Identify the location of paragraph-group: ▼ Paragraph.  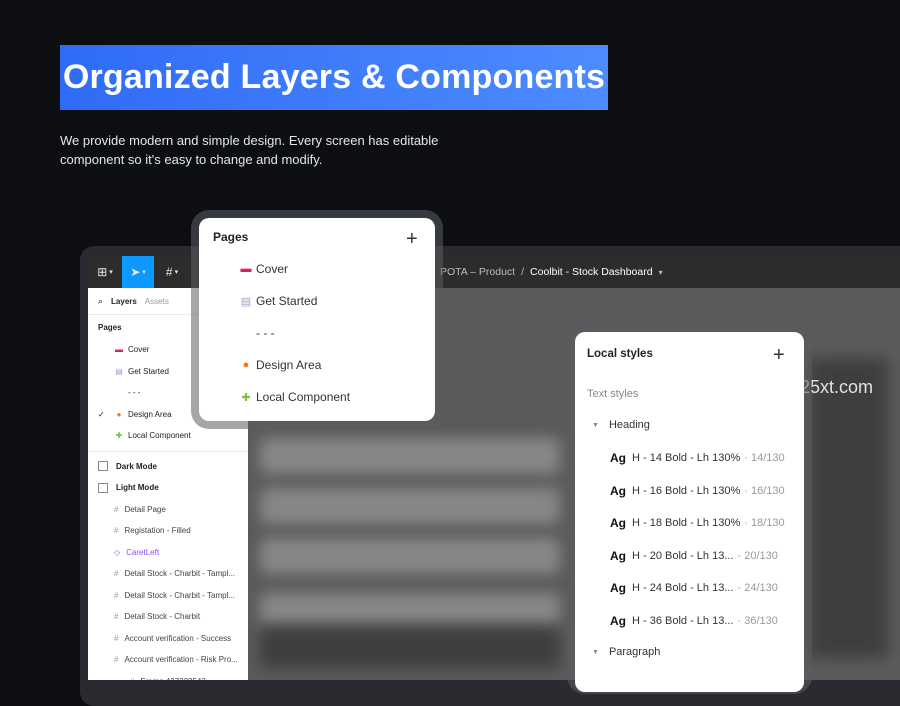
(626, 652).